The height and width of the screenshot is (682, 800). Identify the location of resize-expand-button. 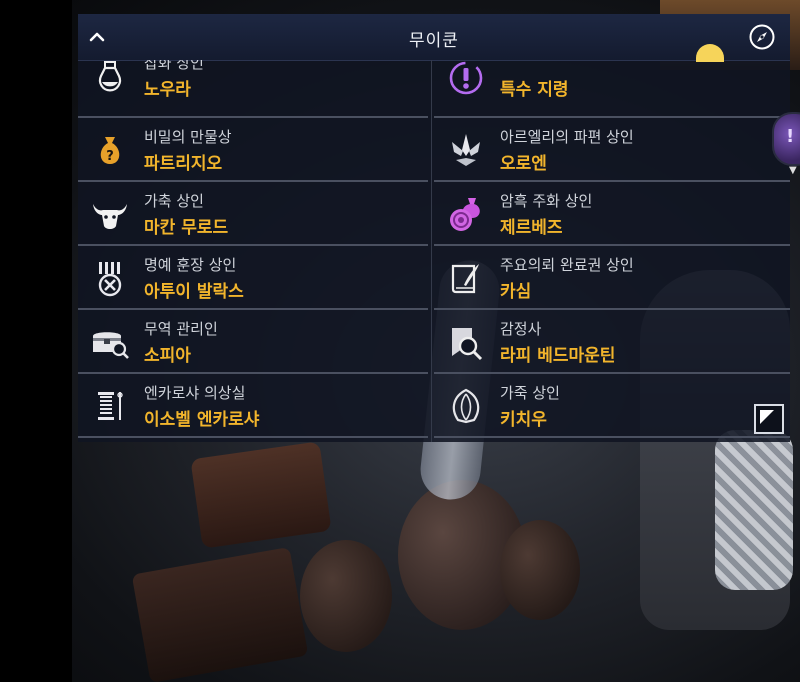
(769, 419).